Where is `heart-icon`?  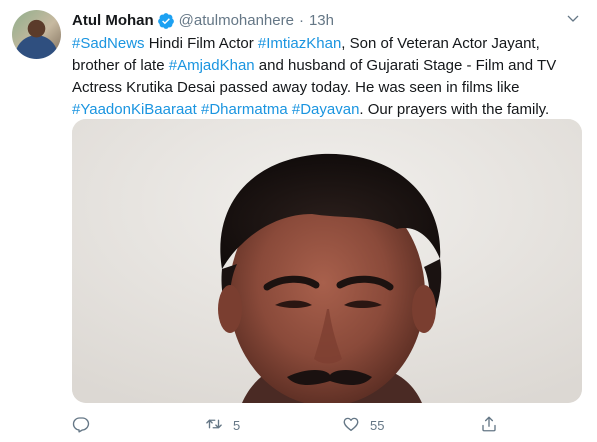 heart-icon is located at coordinates (351, 425).